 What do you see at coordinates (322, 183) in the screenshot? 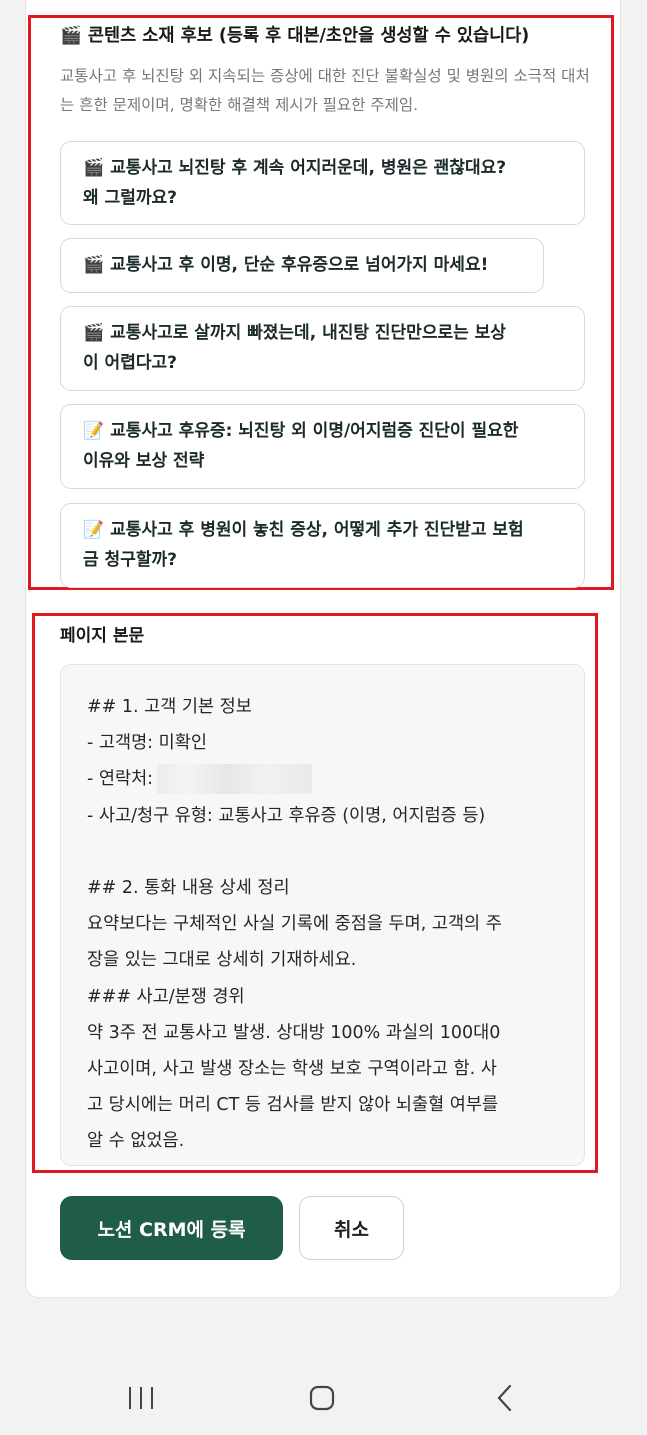
I see `candidate-chip: 🎬 교통사고 뇌진탕 후 계속 어지러운데, 병원은 괜찮대요? 왜 그럴까요?` at bounding box center [322, 183].